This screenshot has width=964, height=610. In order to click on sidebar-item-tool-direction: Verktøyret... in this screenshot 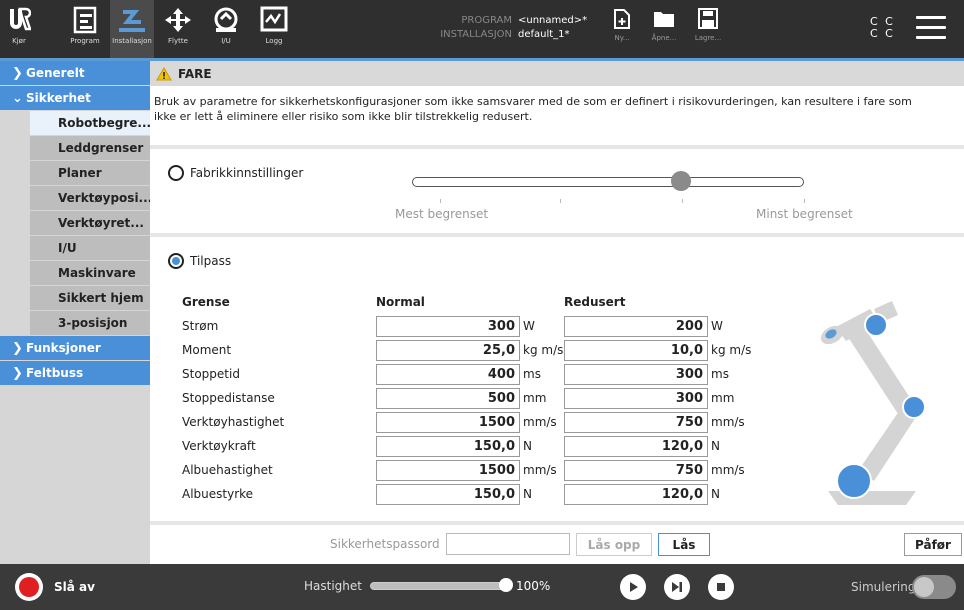, I will do `click(90, 223)`.